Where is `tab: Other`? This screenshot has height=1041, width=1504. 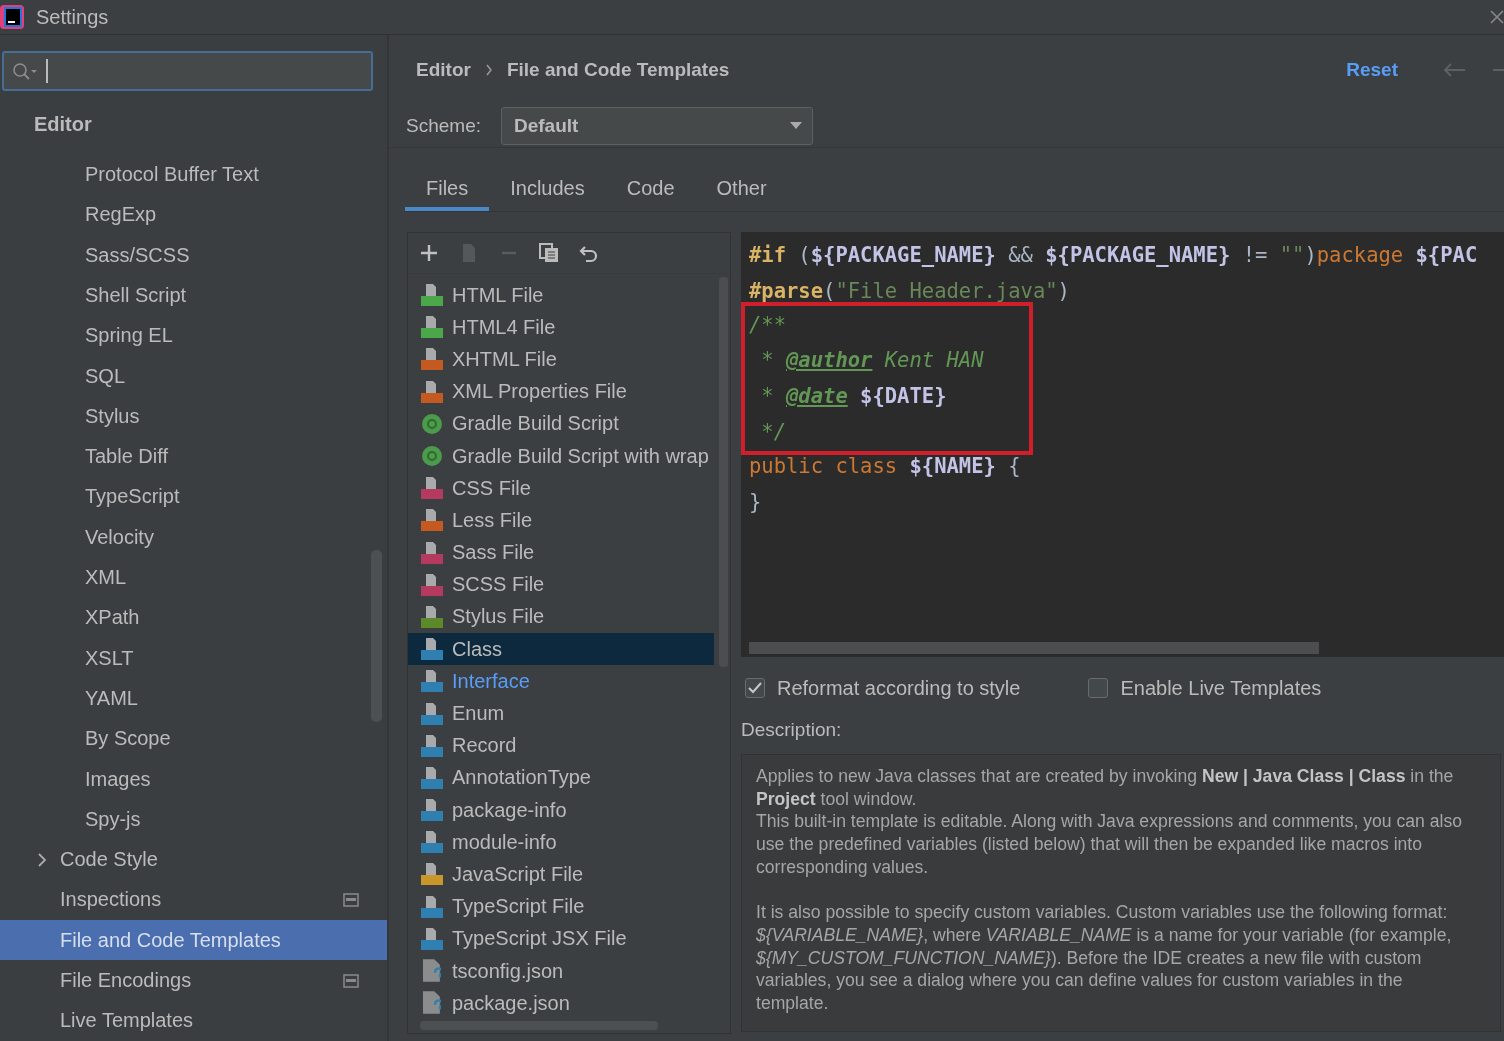 tab: Other is located at coordinates (741, 190).